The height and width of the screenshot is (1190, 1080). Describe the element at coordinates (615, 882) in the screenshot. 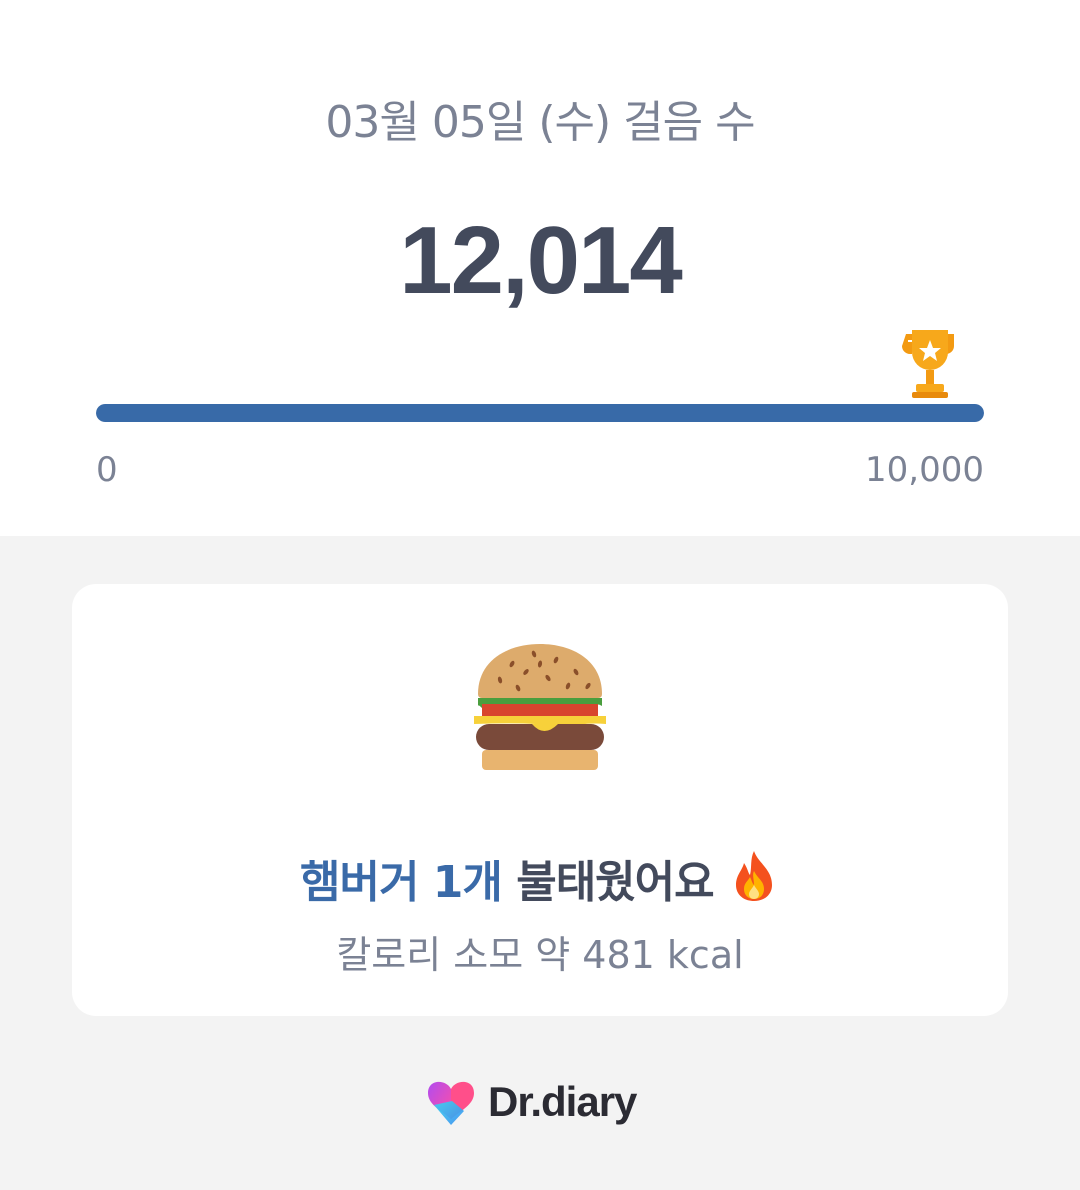

I see `burn-action-text: 불태웠어요` at that location.